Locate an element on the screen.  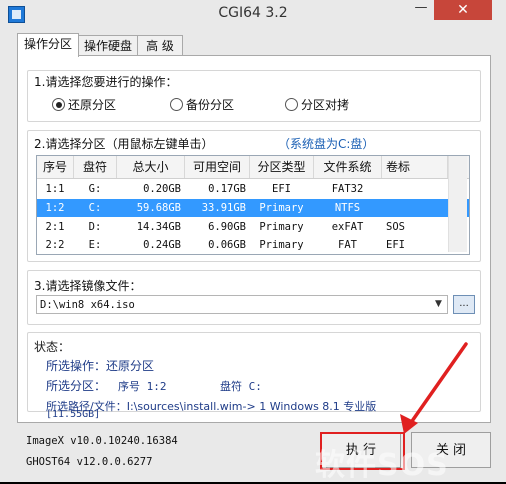
cell-total: 0.24GB is located at coordinates (162, 245).